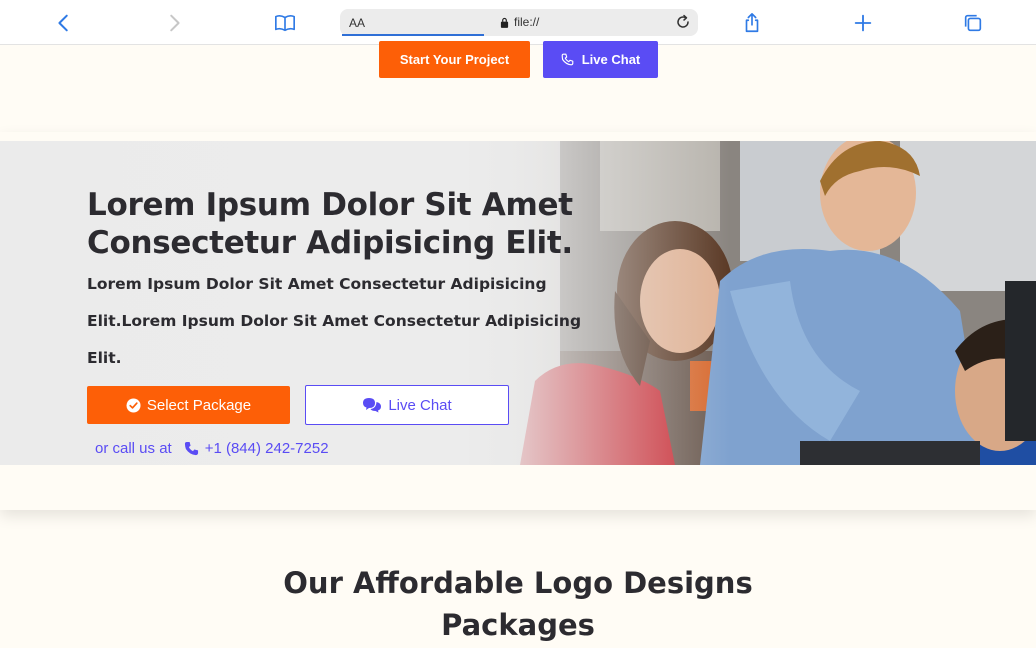  What do you see at coordinates (683, 22) in the screenshot?
I see `reload-icon` at bounding box center [683, 22].